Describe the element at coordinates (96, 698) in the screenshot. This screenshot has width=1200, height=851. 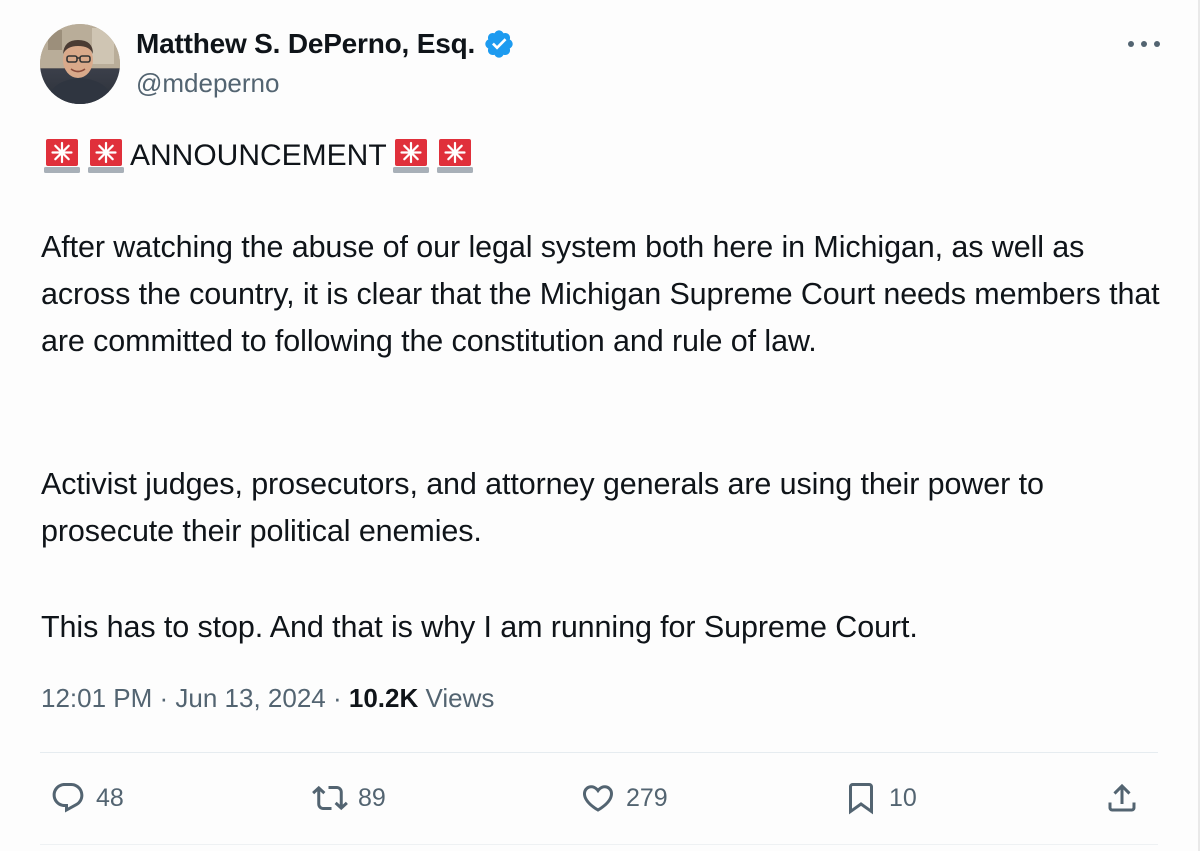
I see `tweet-time: 12:01 PM` at that location.